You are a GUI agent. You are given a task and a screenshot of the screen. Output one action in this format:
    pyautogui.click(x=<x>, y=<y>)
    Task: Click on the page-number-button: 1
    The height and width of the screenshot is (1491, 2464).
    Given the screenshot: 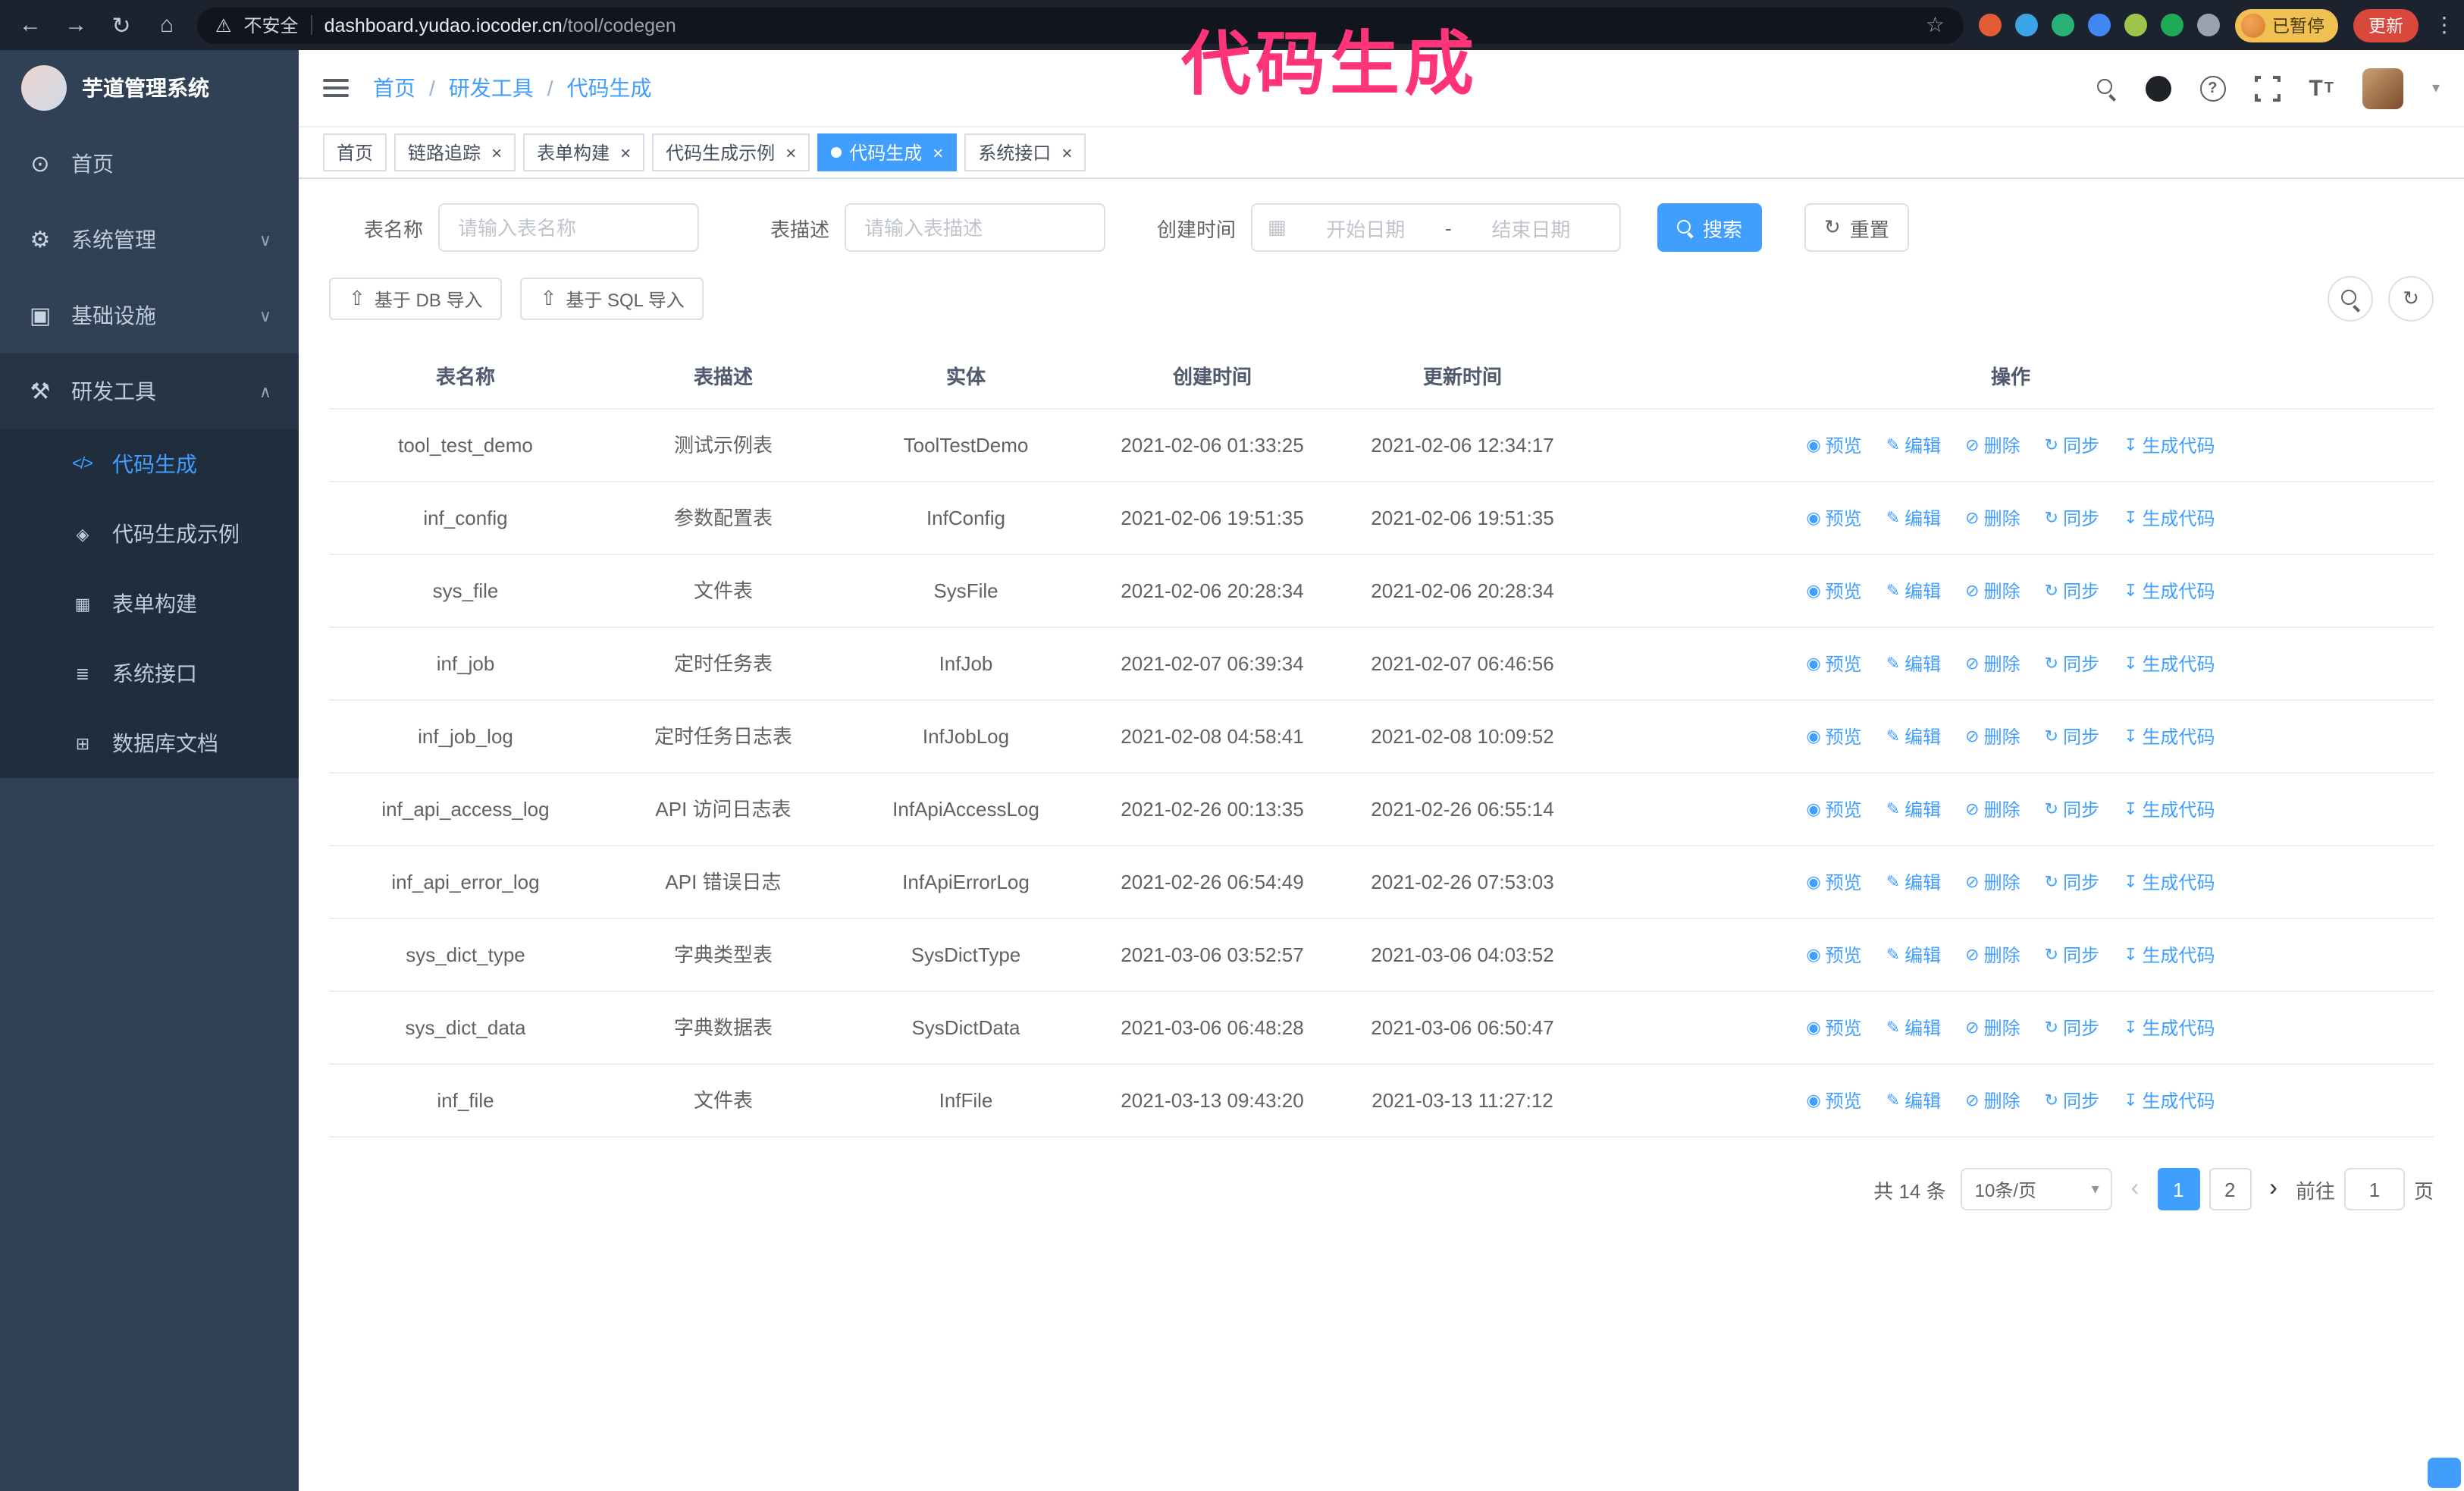 What is the action you would take?
    pyautogui.click(x=2178, y=1189)
    